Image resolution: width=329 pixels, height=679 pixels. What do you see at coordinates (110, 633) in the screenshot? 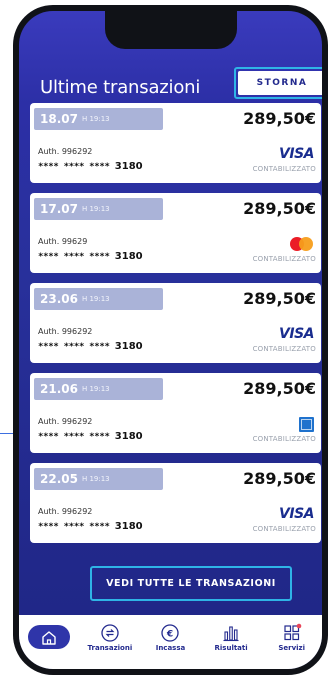
I see `transactions-icon` at bounding box center [110, 633].